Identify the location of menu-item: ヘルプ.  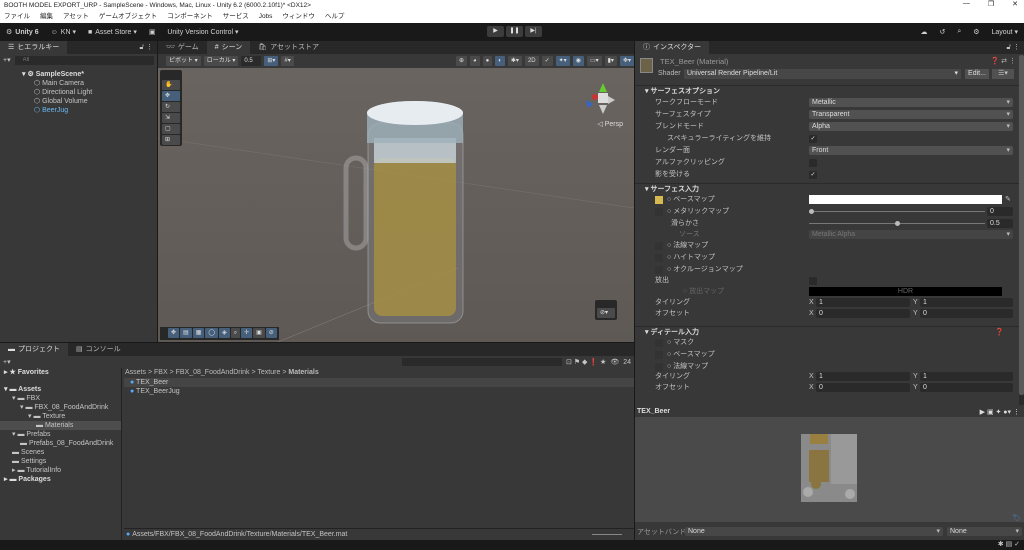
(335, 17).